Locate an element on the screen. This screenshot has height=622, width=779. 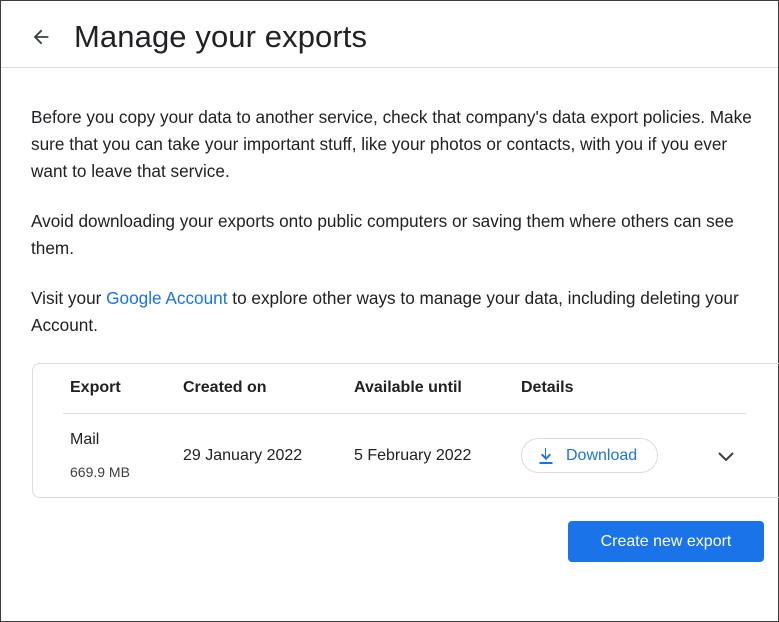
export-created-on: 29 January 2022 is located at coordinates (243, 455).